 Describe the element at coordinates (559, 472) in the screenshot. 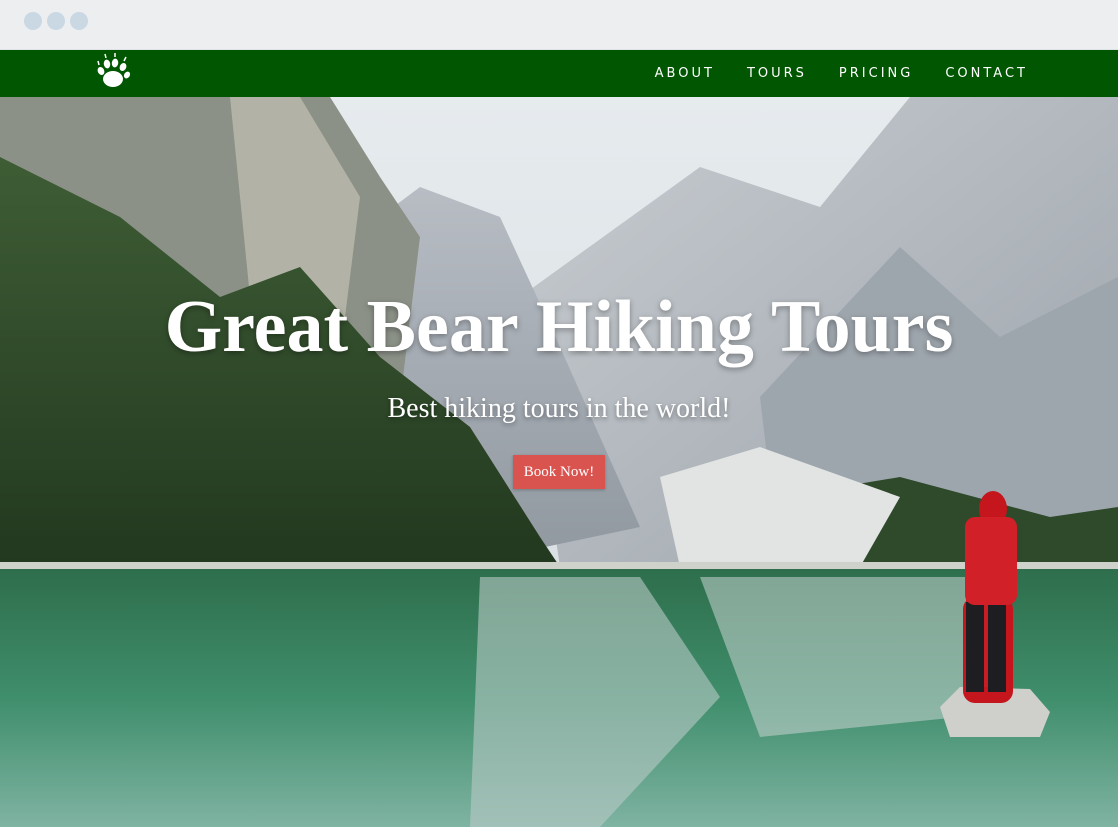

I see `book-now-button: Book Now!` at that location.